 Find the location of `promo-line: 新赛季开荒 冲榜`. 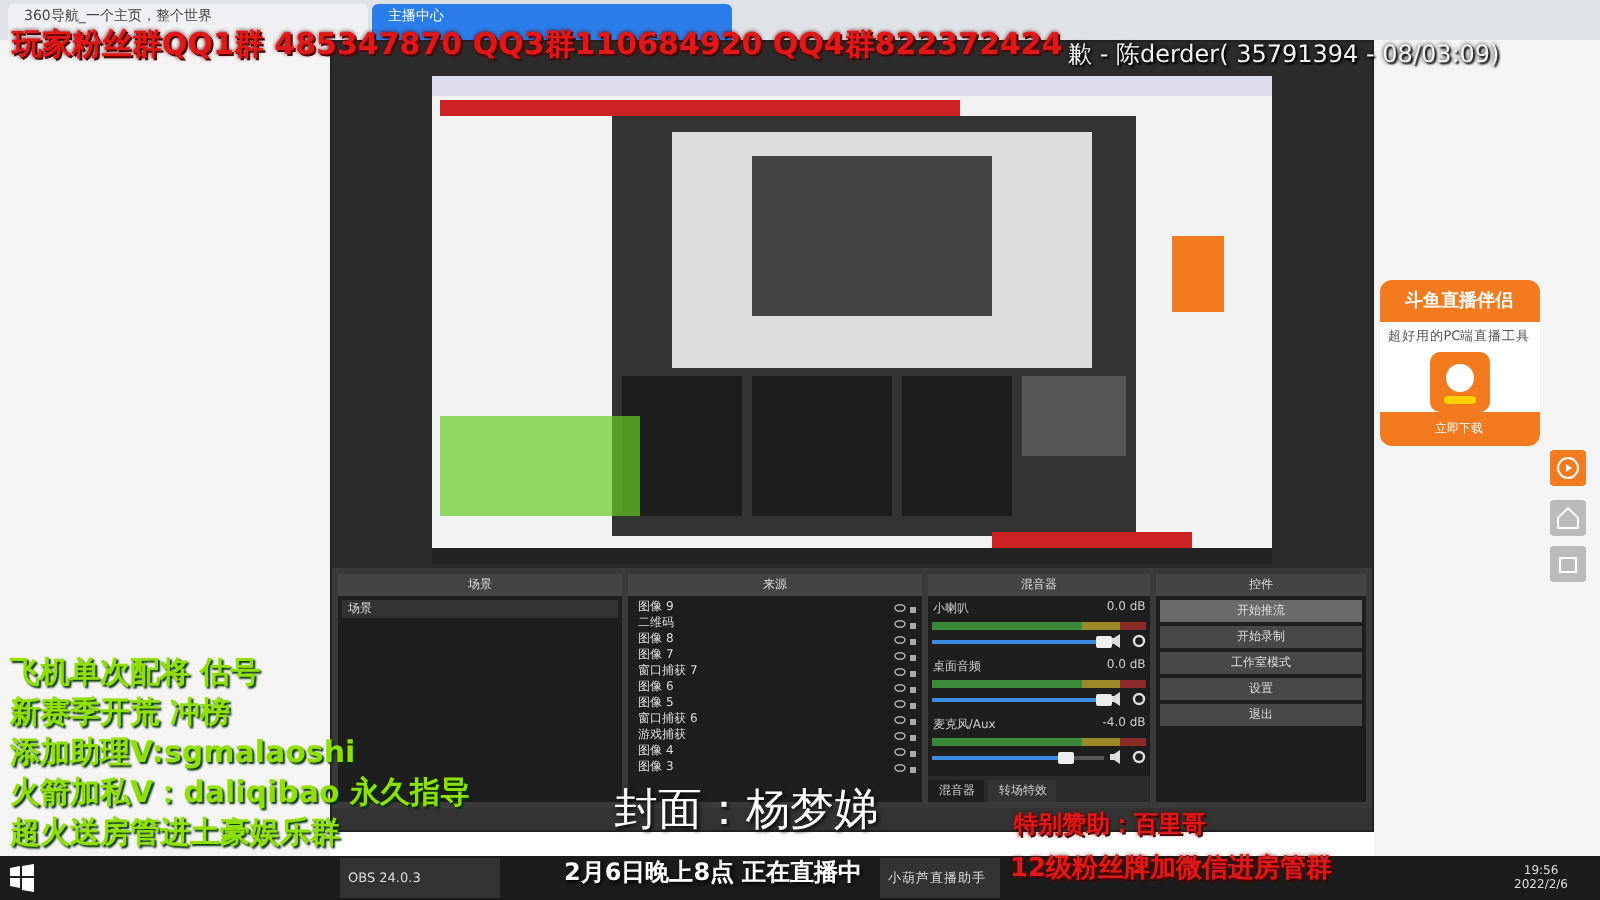

promo-line: 新赛季开荒 冲榜 is located at coordinates (121, 712).